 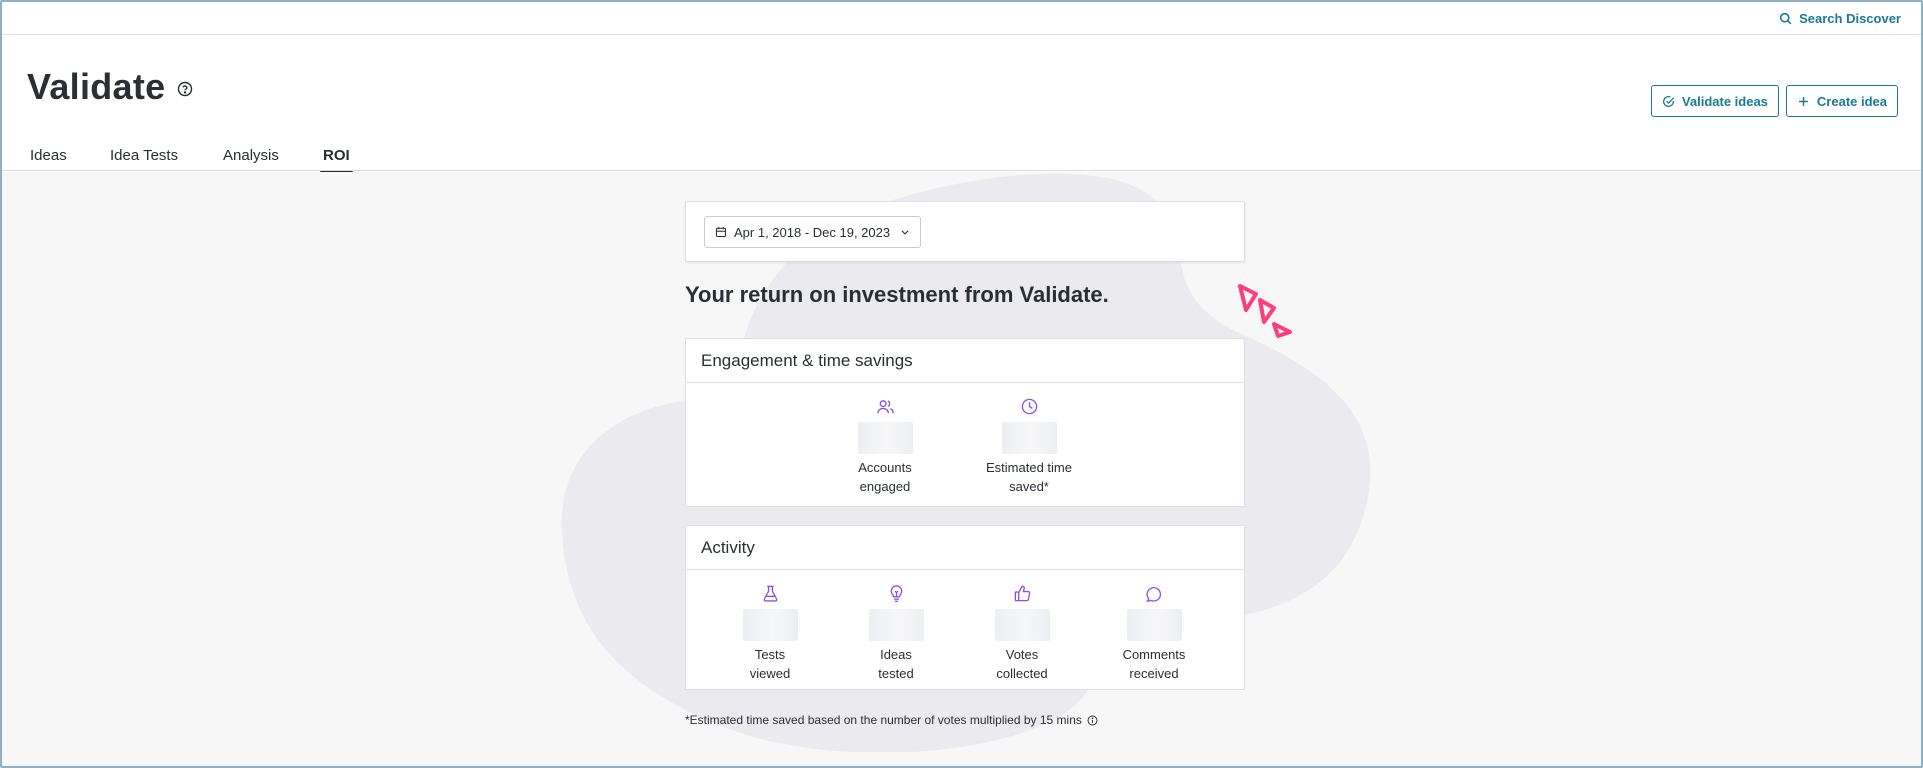 What do you see at coordinates (1022, 664) in the screenshot?
I see `metric-label: Votes collected` at bounding box center [1022, 664].